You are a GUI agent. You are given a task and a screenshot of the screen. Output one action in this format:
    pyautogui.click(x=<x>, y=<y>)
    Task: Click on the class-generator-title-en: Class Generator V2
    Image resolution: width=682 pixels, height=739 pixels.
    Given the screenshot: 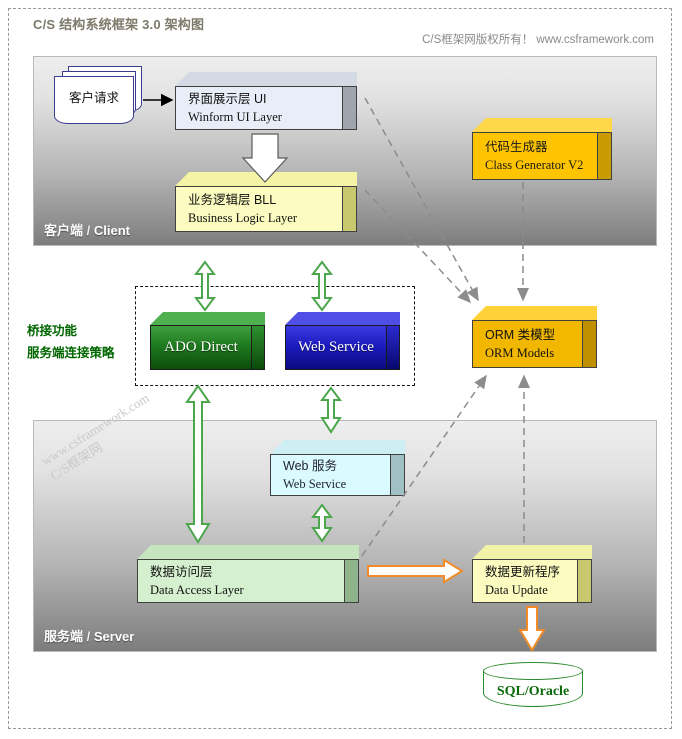 What is the action you would take?
    pyautogui.click(x=534, y=165)
    